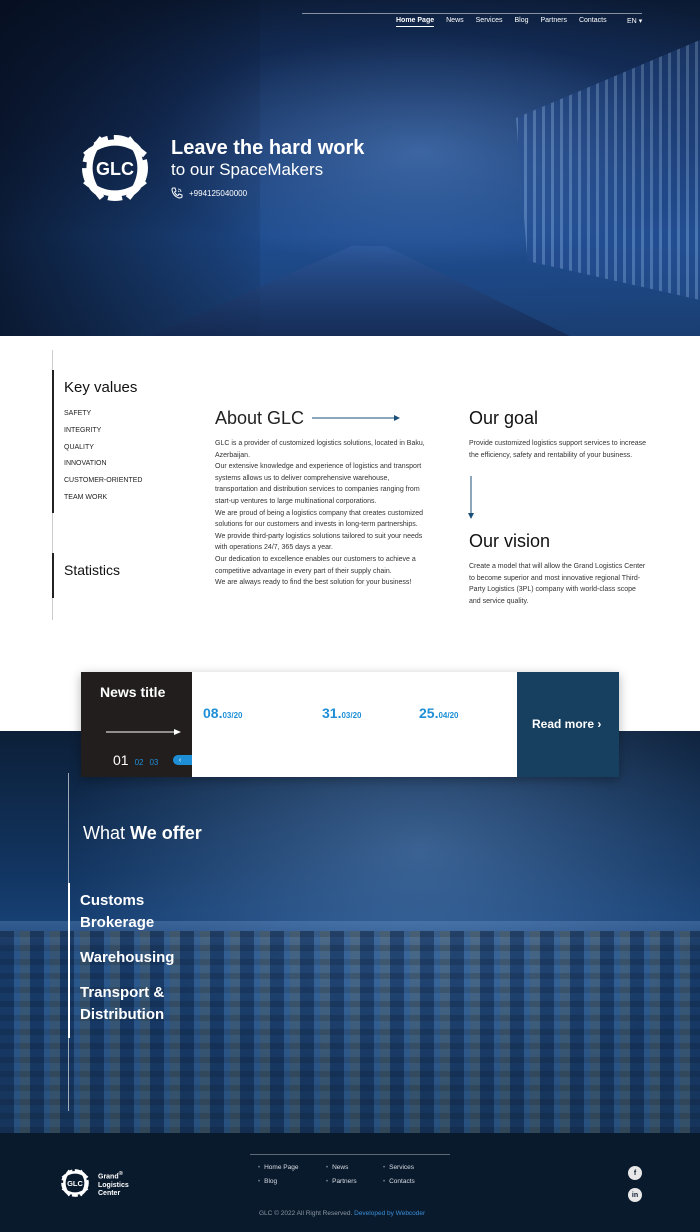 Image resolution: width=700 pixels, height=1232 pixels. What do you see at coordinates (399, 1181) in the screenshot?
I see `footer-link-contacts: Contacts` at bounding box center [399, 1181].